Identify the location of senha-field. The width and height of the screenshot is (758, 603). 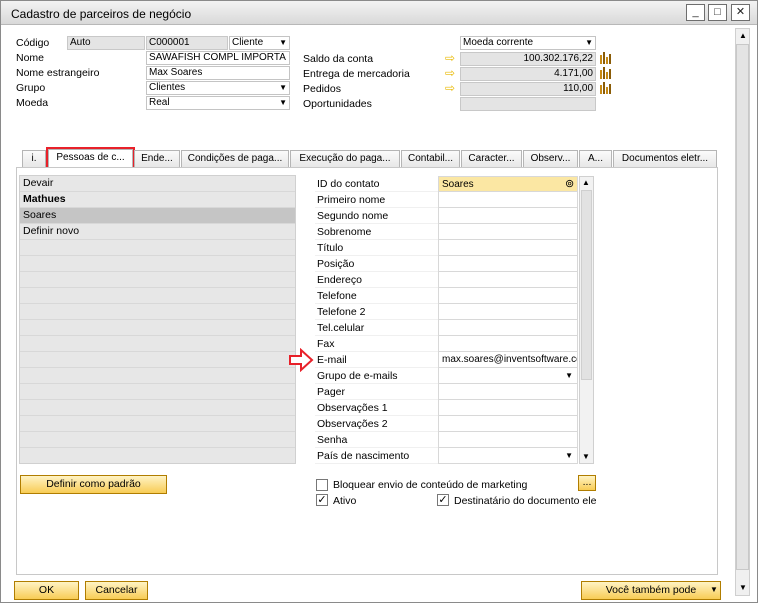
(508, 440).